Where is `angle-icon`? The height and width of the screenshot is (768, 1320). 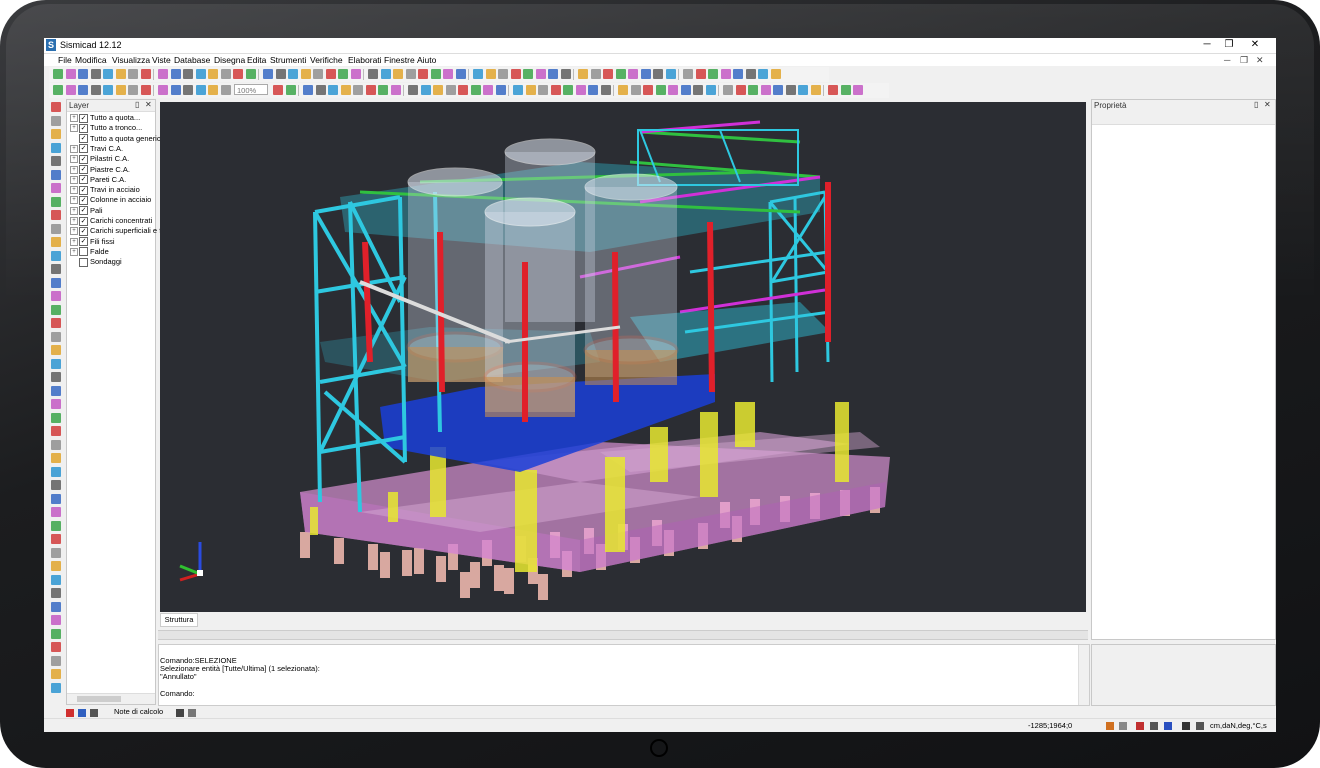
angle-icon is located at coordinates (1154, 726).